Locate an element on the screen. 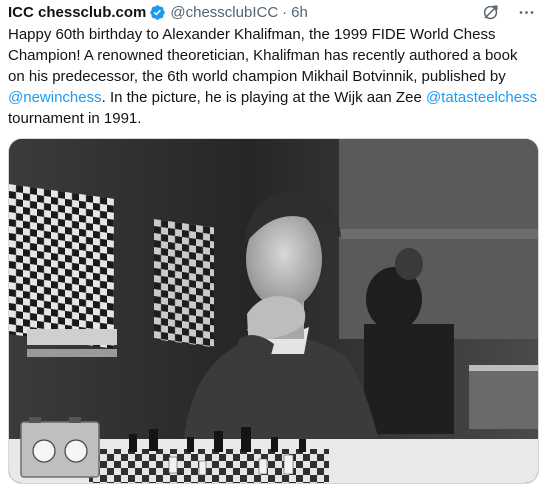  mention-link: @newinchess is located at coordinates (55, 97).